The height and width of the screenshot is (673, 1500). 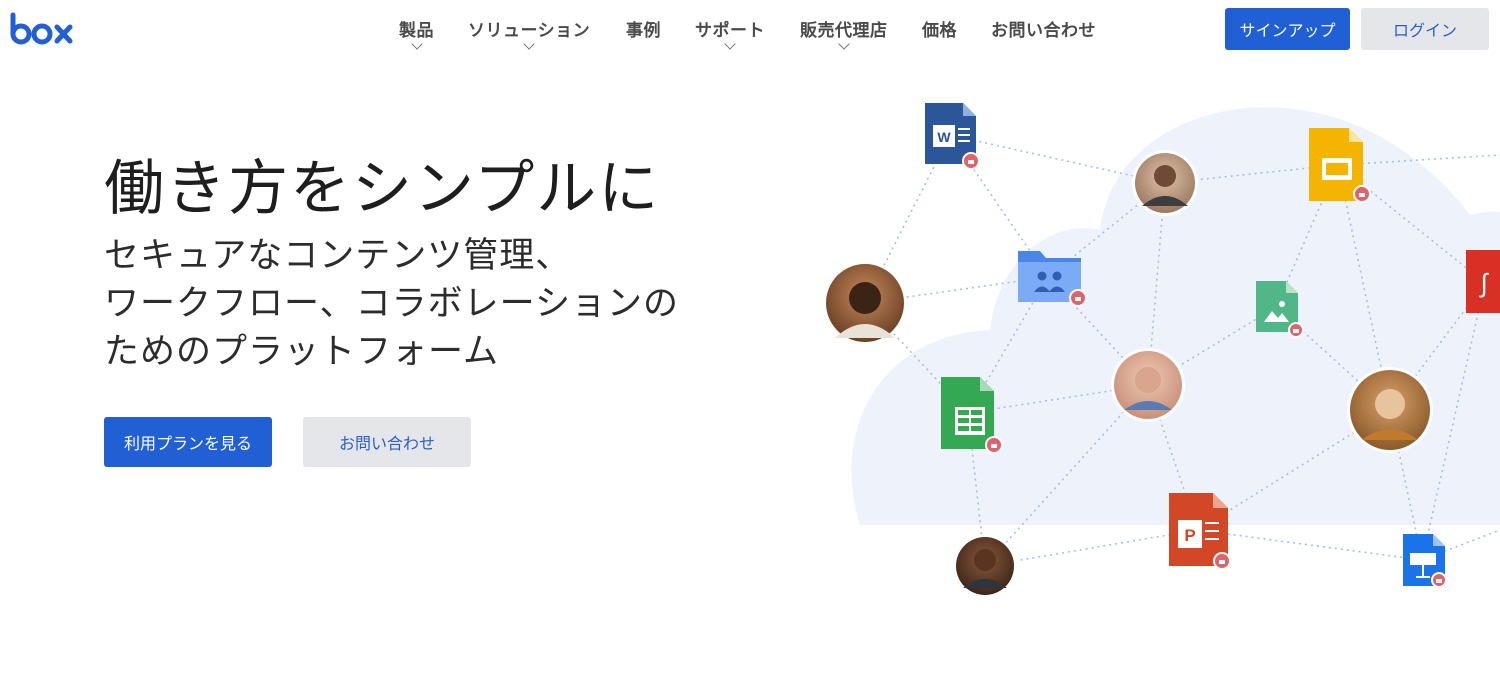 What do you see at coordinates (939, 31) in the screenshot?
I see `nav-item-label: 価格` at bounding box center [939, 31].